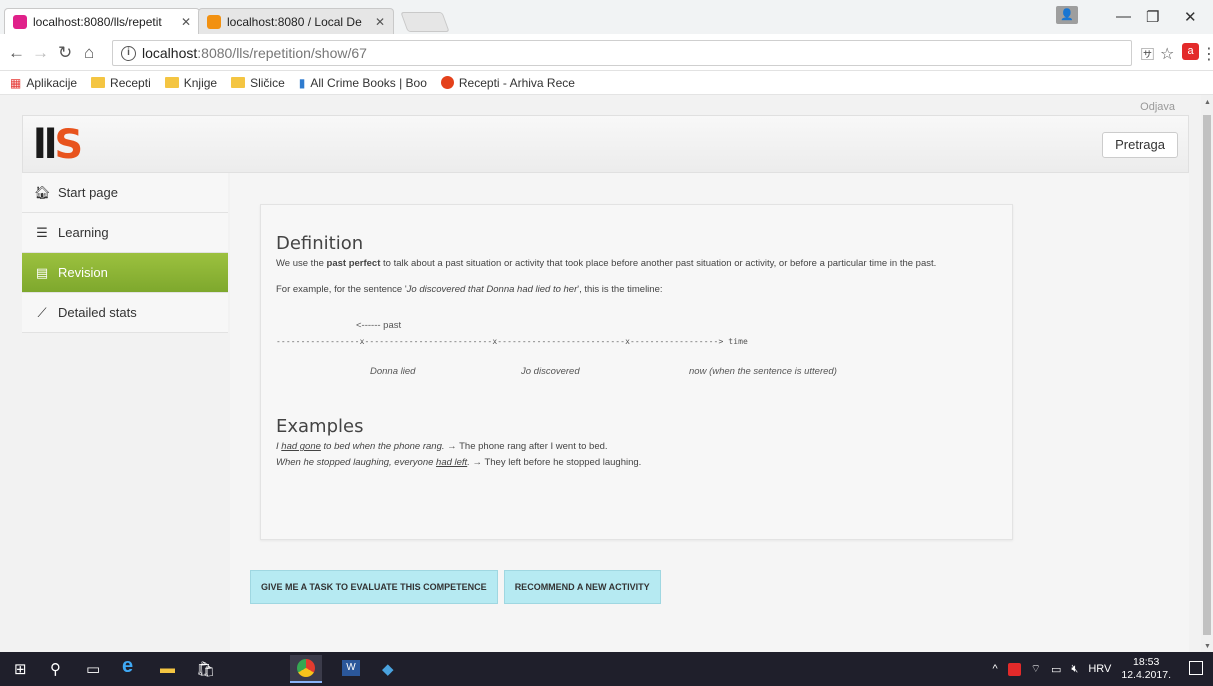  Describe the element at coordinates (89, 53) in the screenshot. I see `home-icon: ⌂` at that location.